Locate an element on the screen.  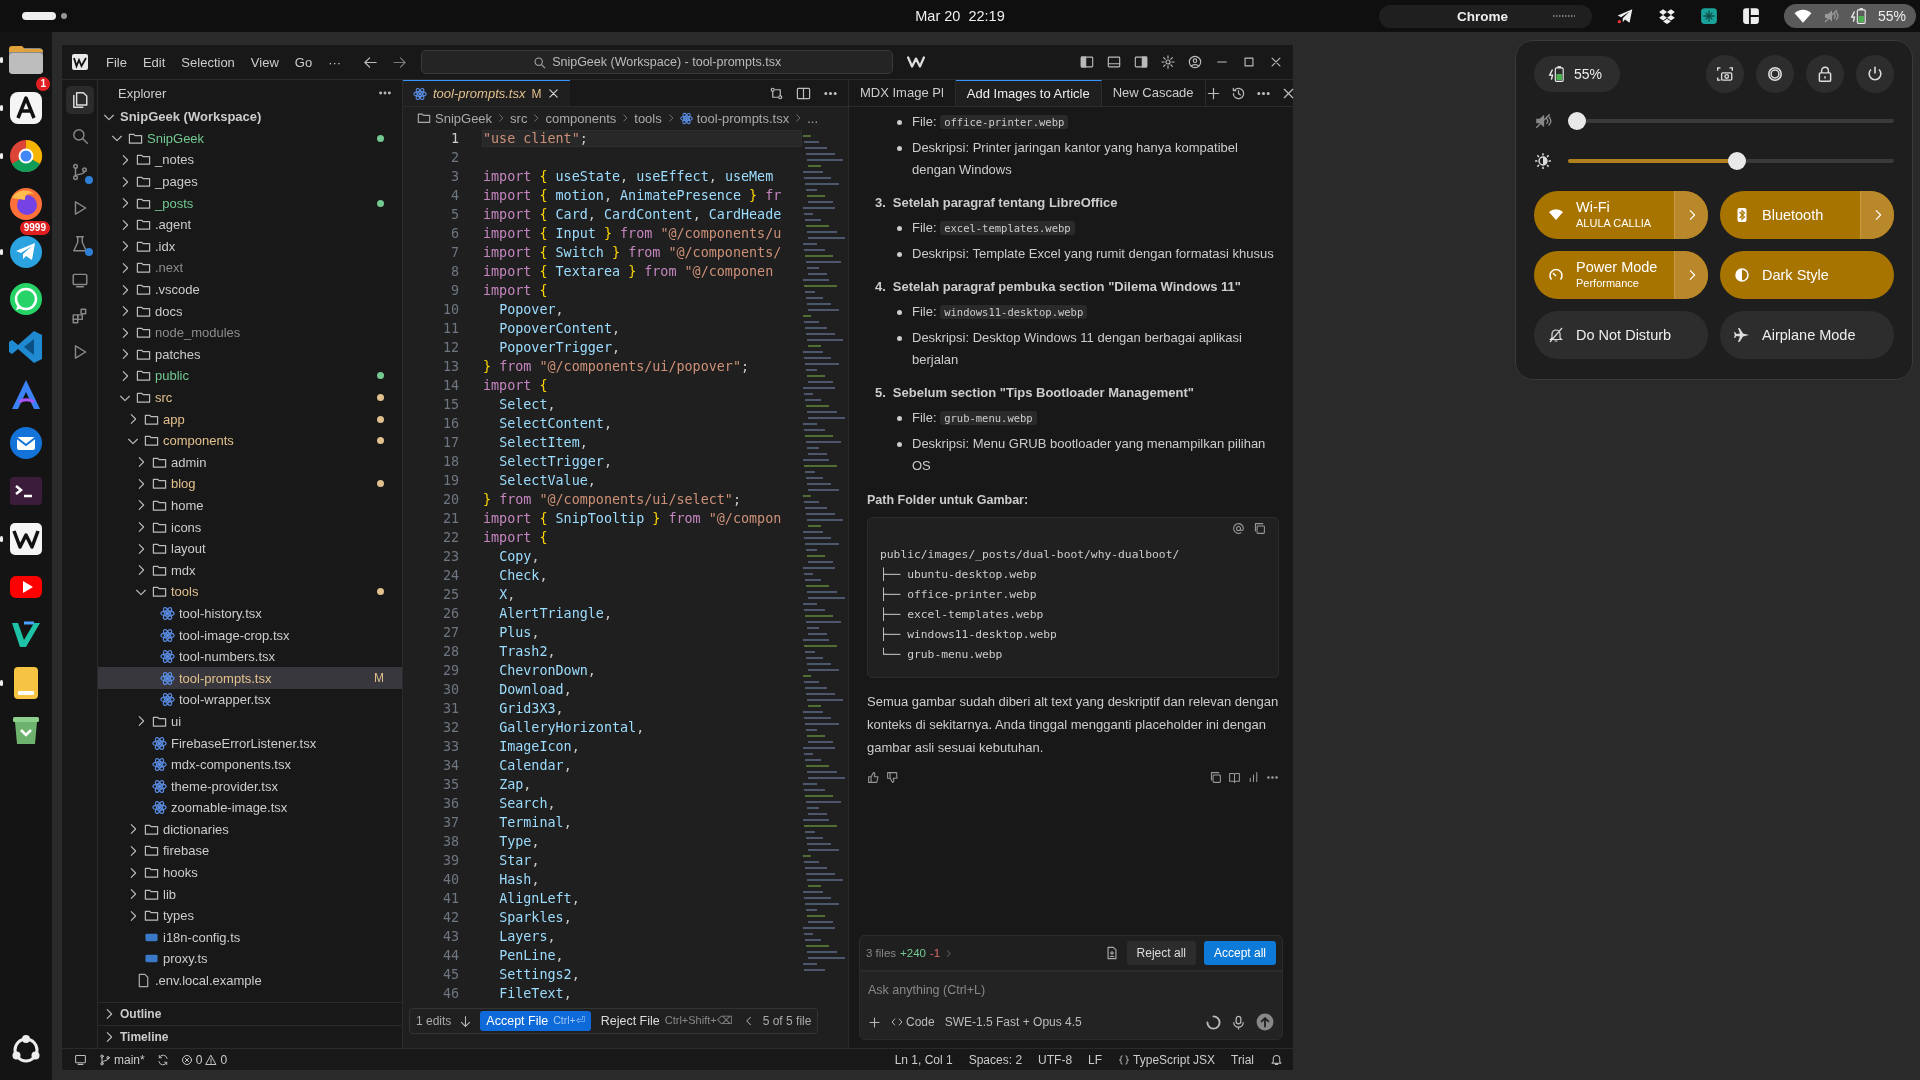
battery-button: 55% is located at coordinates (1577, 74).